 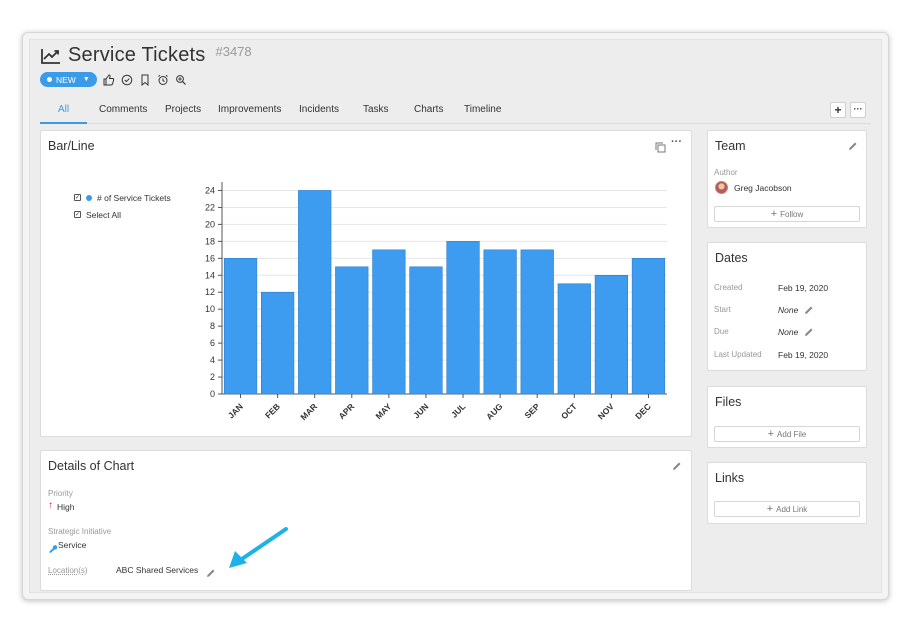 What do you see at coordinates (787, 493) in the screenshot?
I see `links-panel: Links + Add Link` at bounding box center [787, 493].